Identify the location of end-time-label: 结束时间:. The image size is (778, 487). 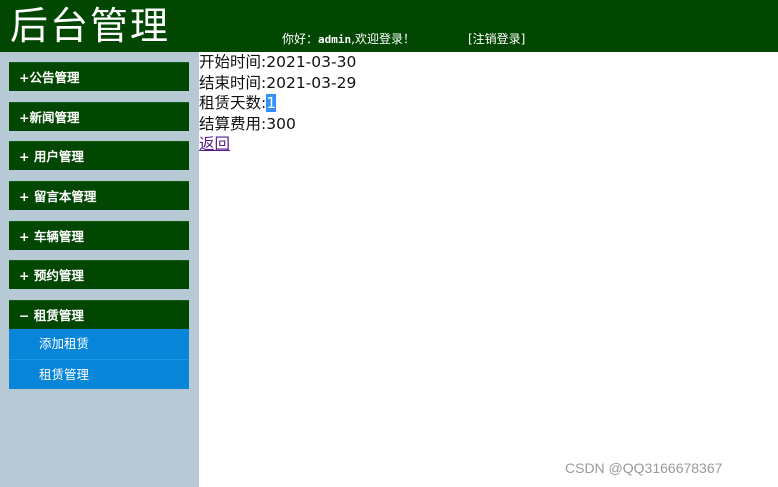
(233, 82).